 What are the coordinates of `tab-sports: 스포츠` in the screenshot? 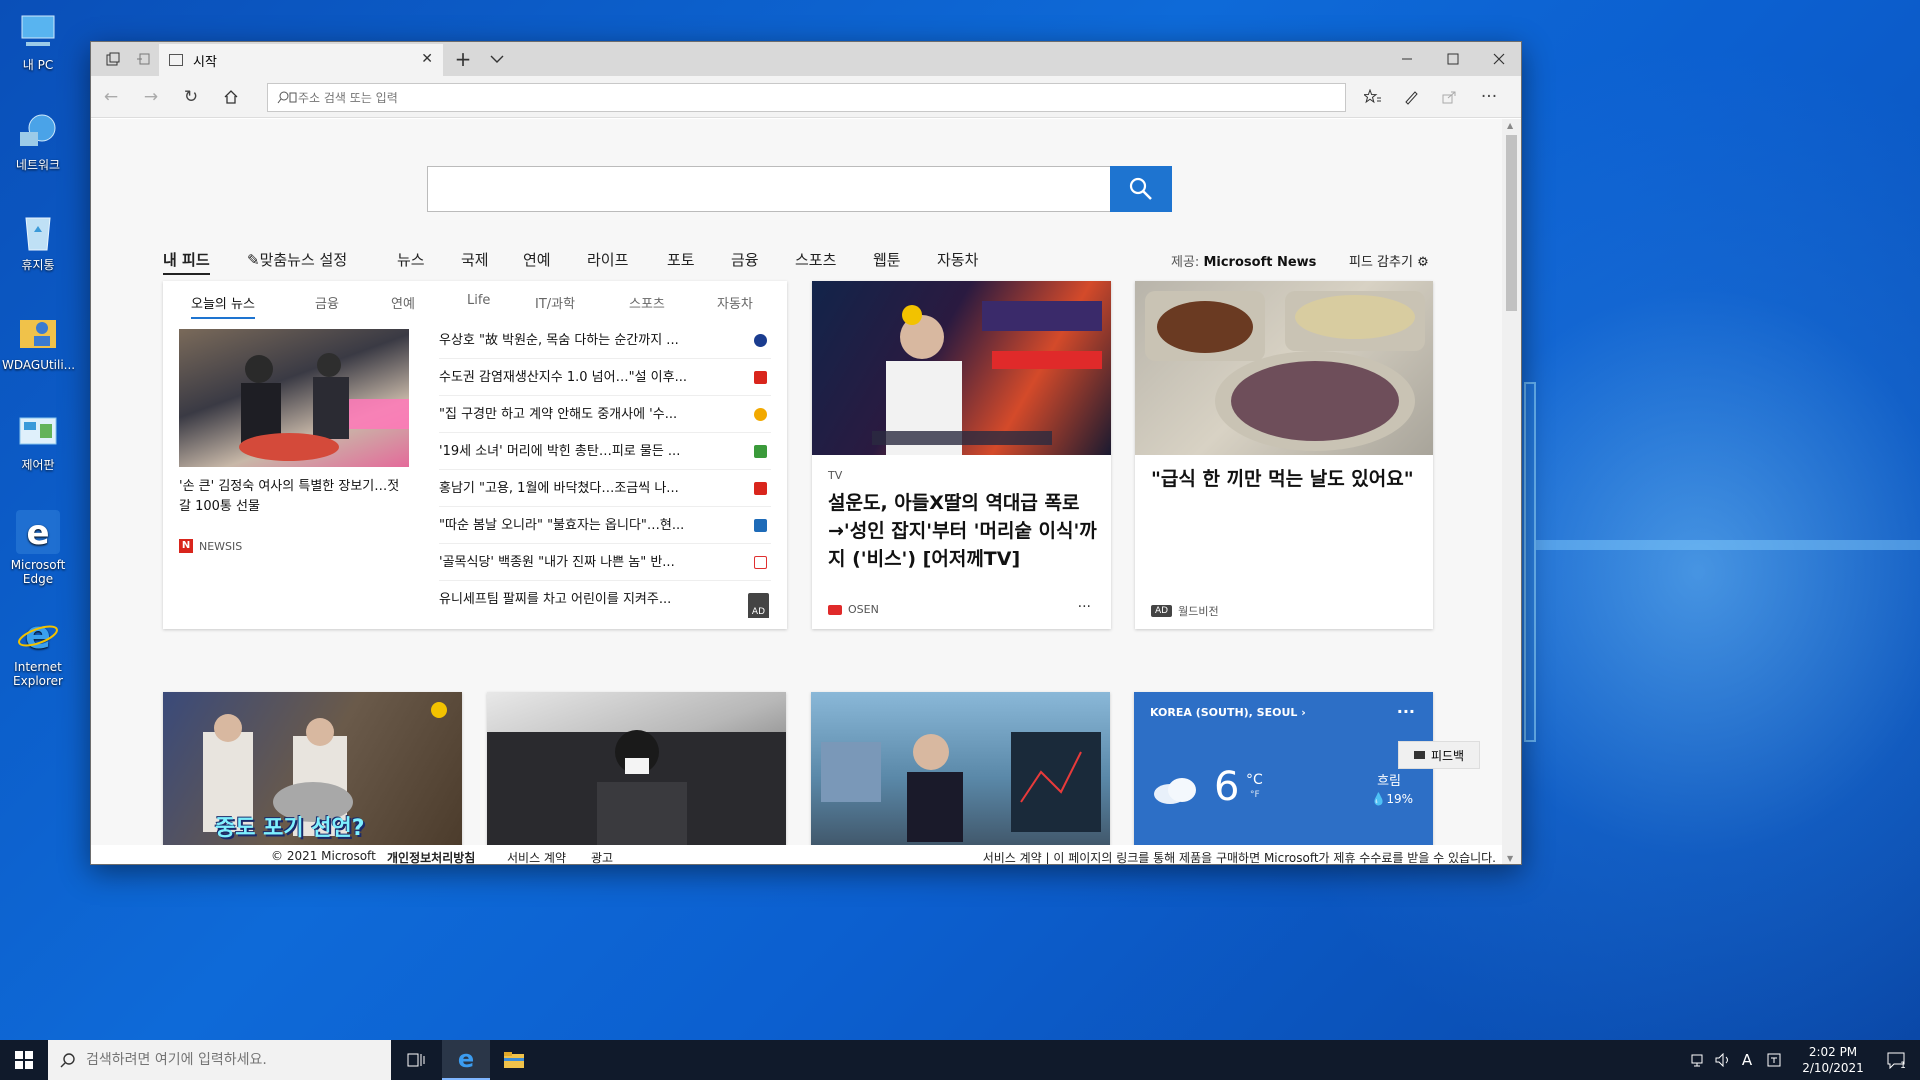 It's located at (647, 302).